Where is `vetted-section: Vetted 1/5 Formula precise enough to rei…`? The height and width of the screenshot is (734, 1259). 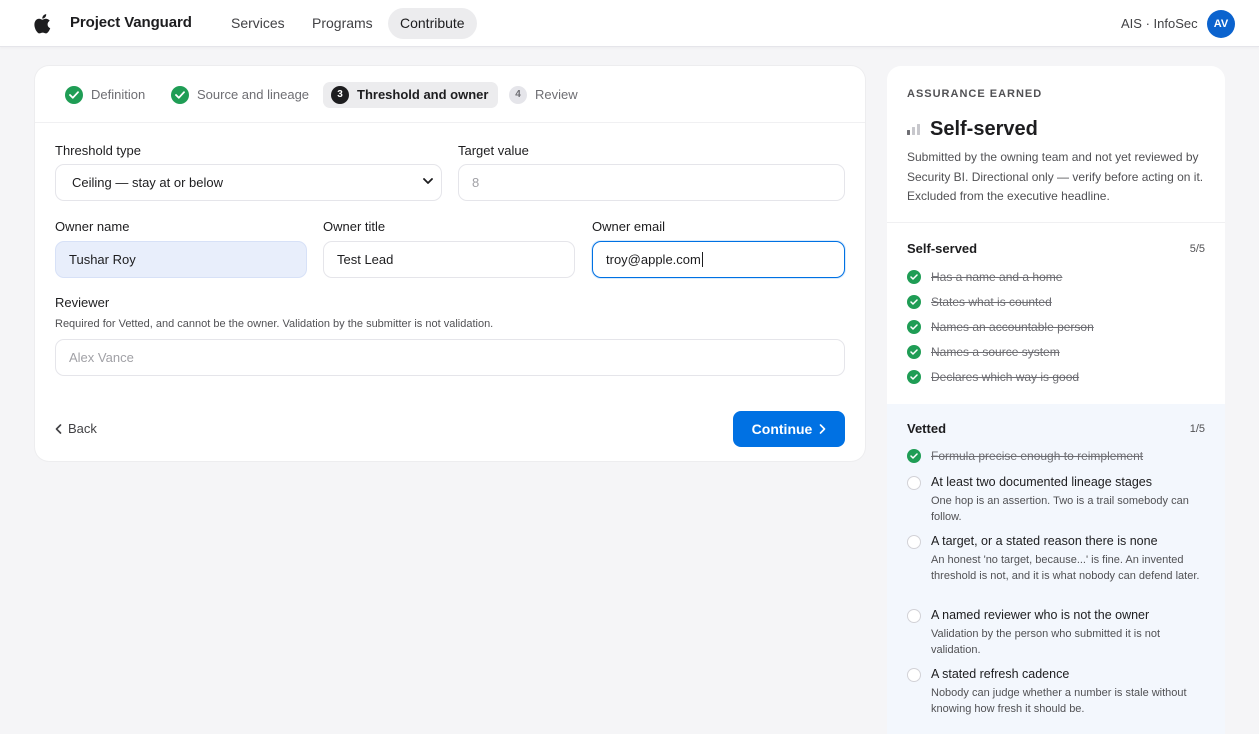 vetted-section: Vetted 1/5 Formula precise enough to rei… is located at coordinates (1056, 569).